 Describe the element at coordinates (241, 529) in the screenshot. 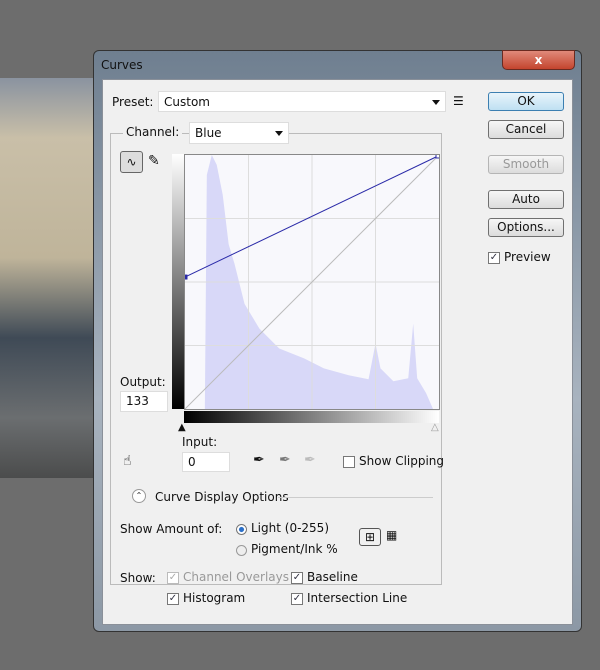

I see `light-radio` at that location.